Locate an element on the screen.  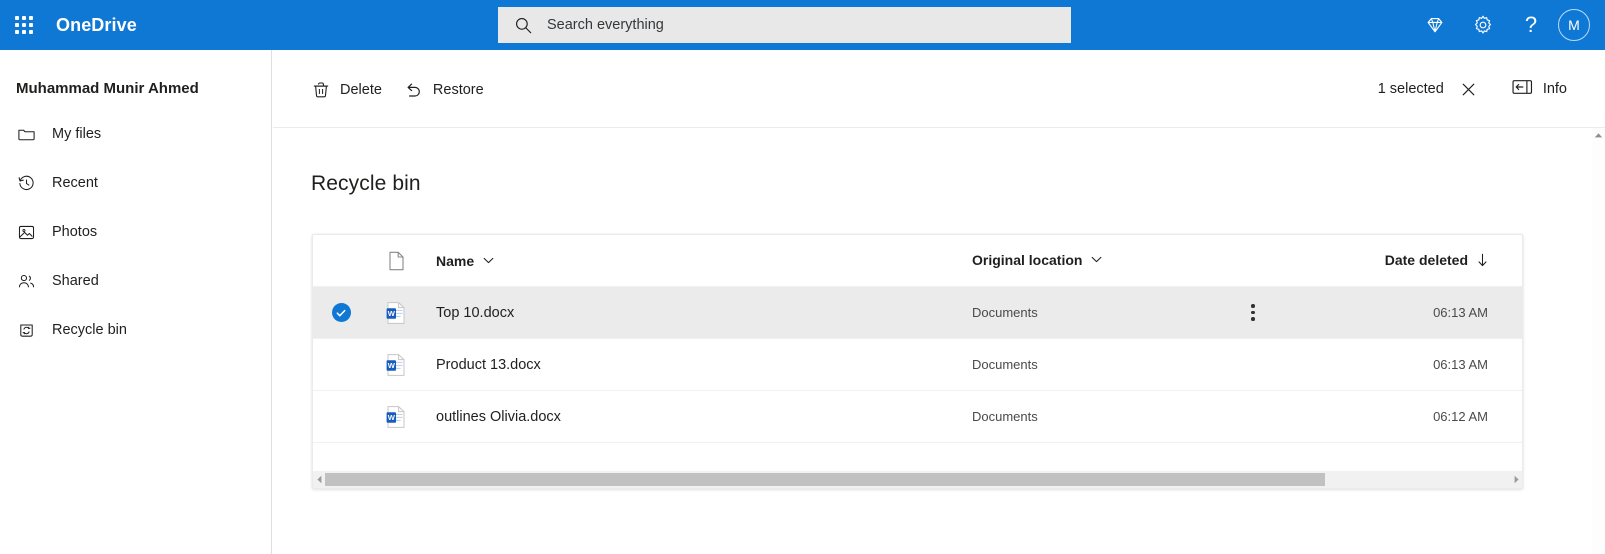
trash-icon is located at coordinates (321, 90).